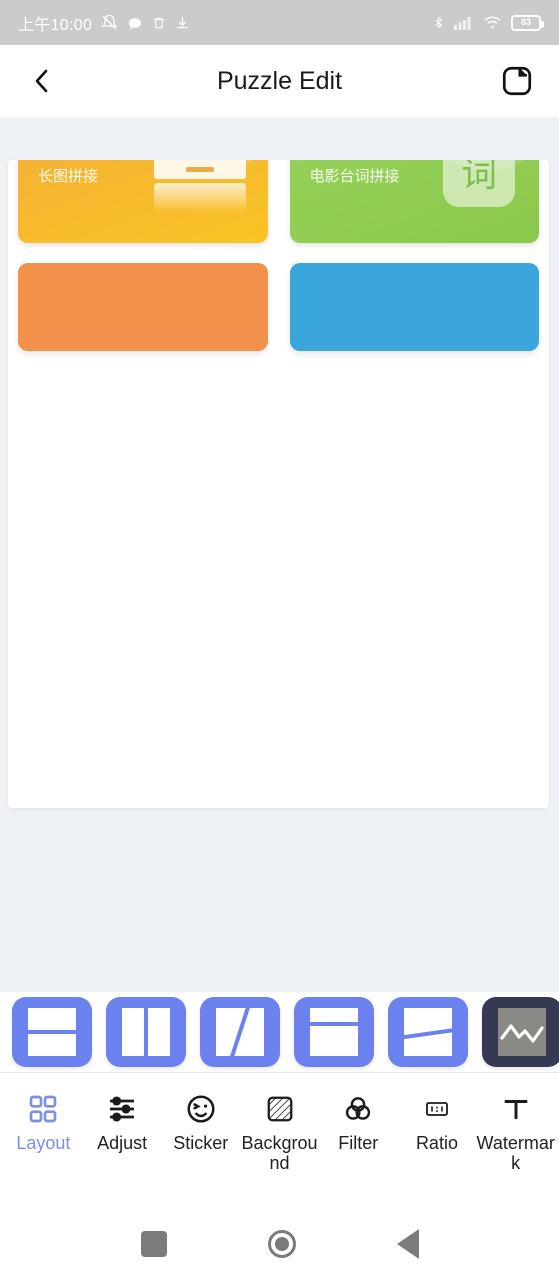  Describe the element at coordinates (414, 307) in the screenshot. I see `card-partial-blue` at that location.